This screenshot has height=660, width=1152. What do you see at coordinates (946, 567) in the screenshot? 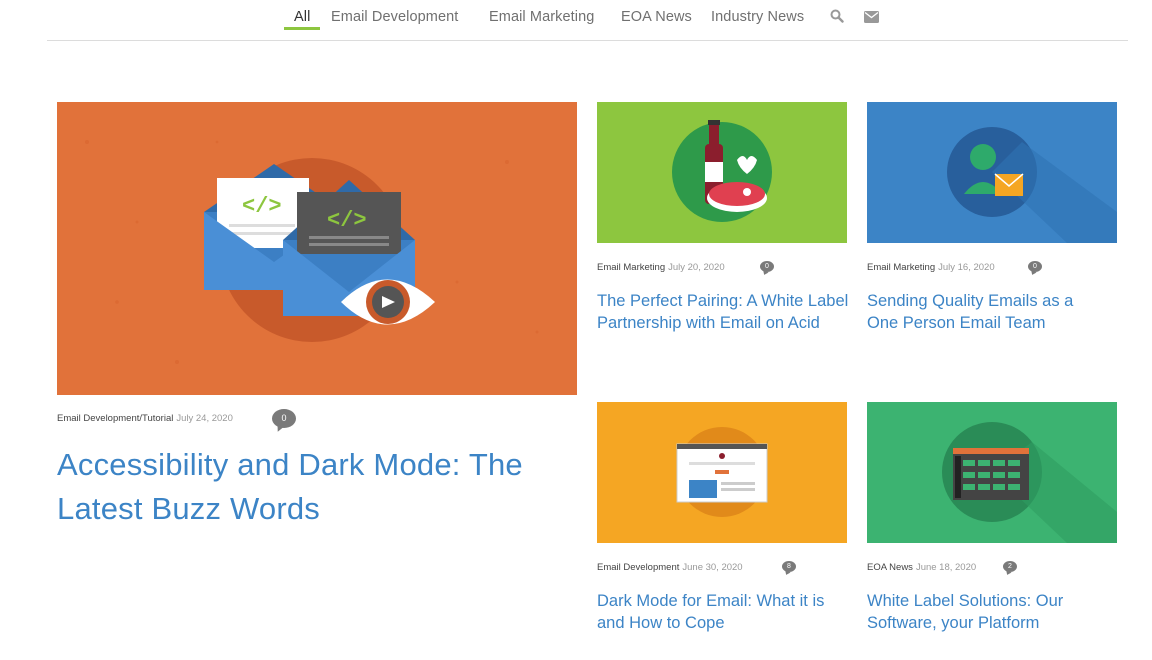
I see `post-date: June 18, 2020` at bounding box center [946, 567].